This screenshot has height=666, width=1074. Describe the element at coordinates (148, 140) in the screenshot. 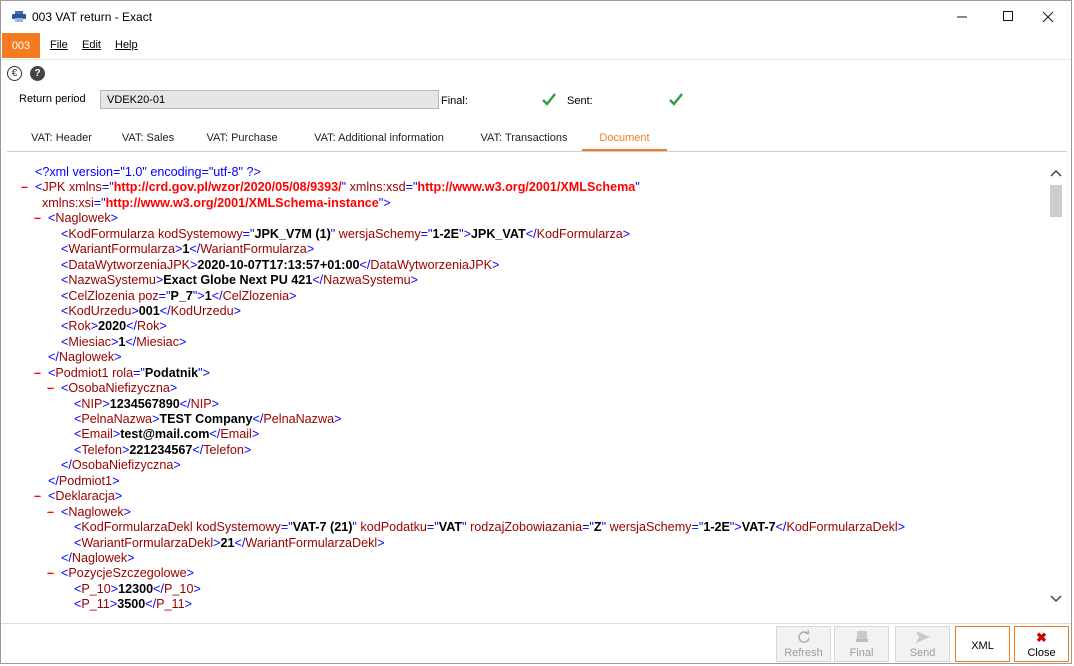

I see `tab-vat-sales: VAT: Sales` at that location.